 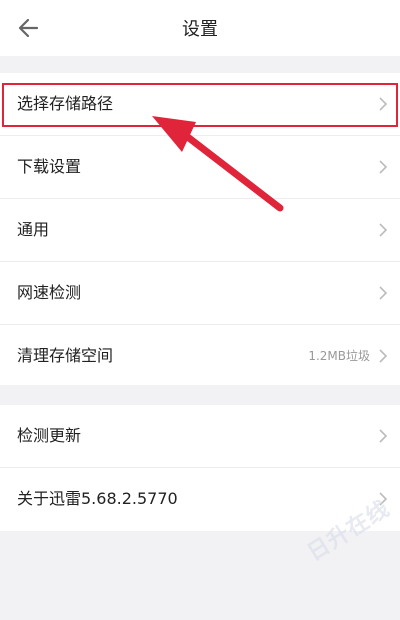 What do you see at coordinates (65, 355) in the screenshot?
I see `setting-label: 清理存储空间` at bounding box center [65, 355].